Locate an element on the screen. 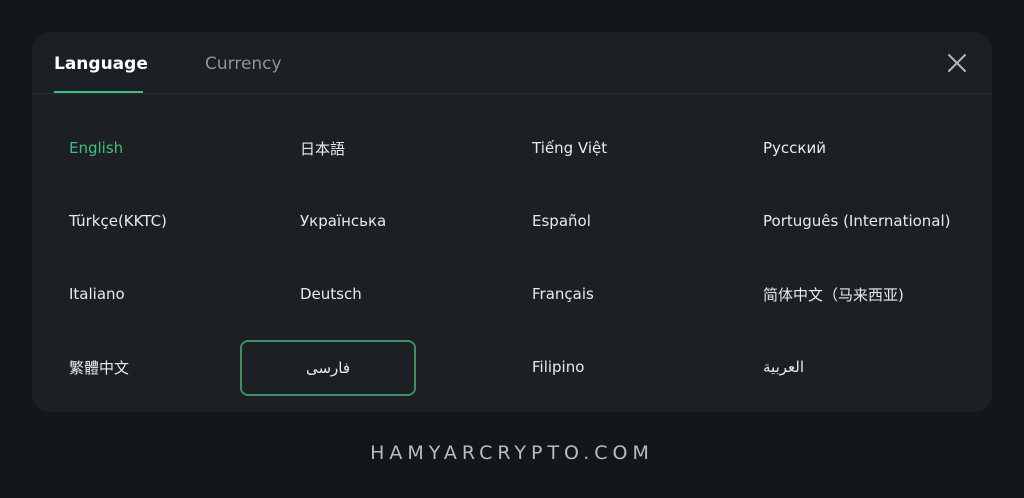  tab-currency: Currency is located at coordinates (243, 64).